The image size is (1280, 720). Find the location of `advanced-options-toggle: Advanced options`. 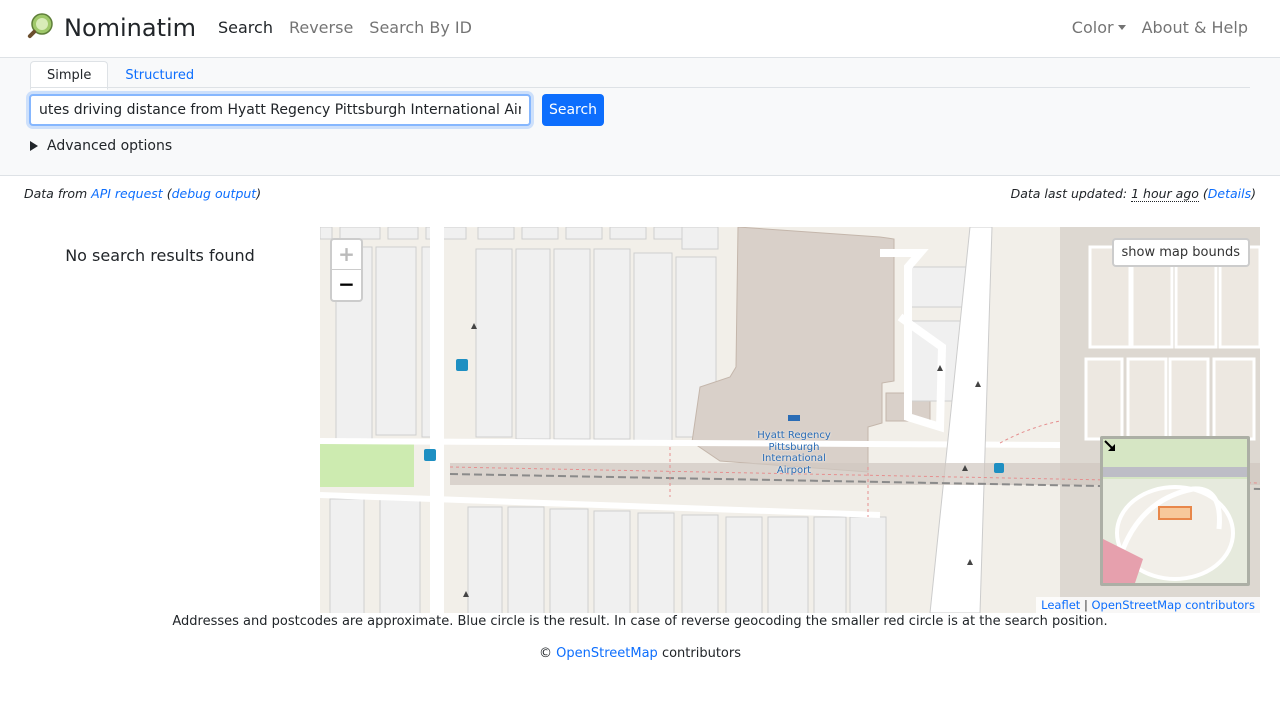

advanced-options-toggle: Advanced options is located at coordinates (101, 146).